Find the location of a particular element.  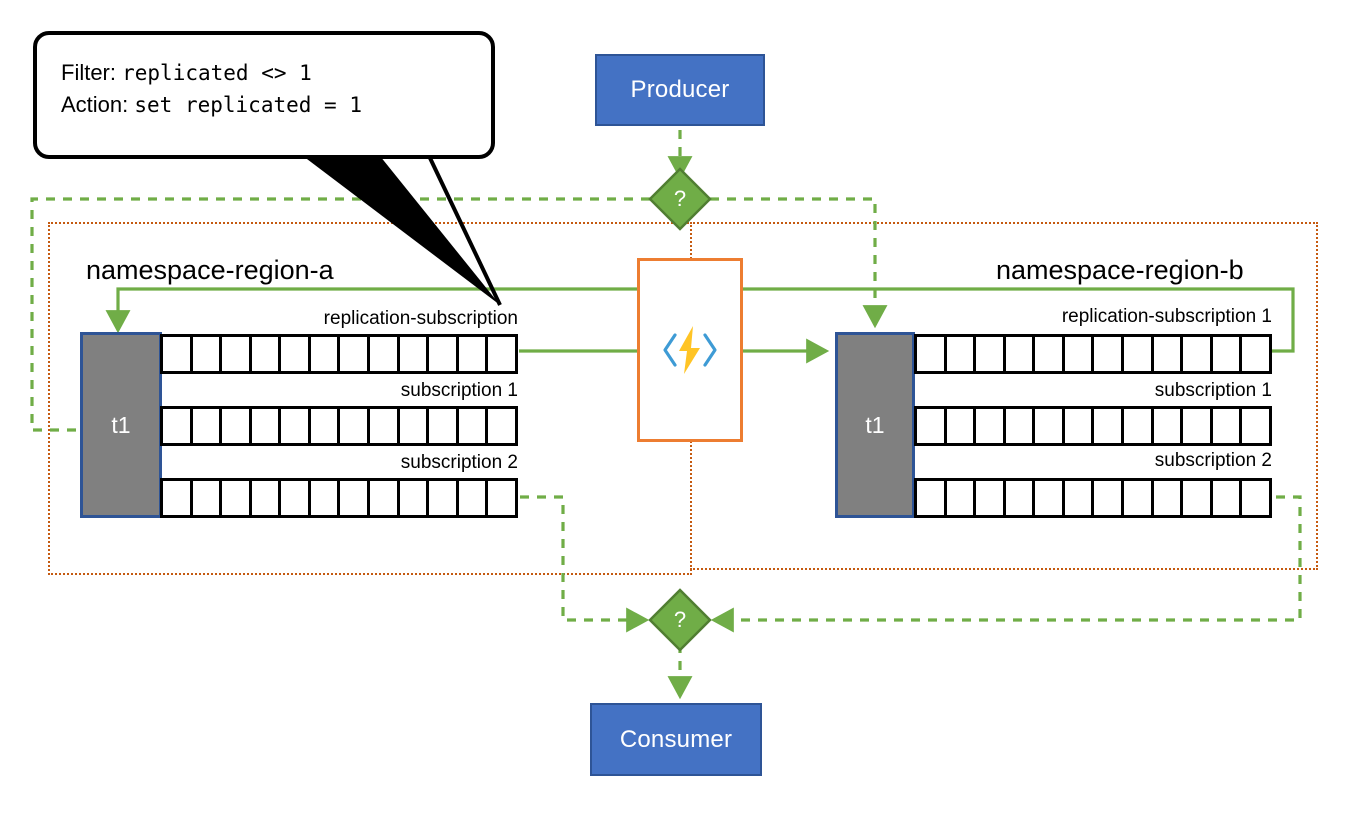

topic-b-label: t1 is located at coordinates (875, 424).